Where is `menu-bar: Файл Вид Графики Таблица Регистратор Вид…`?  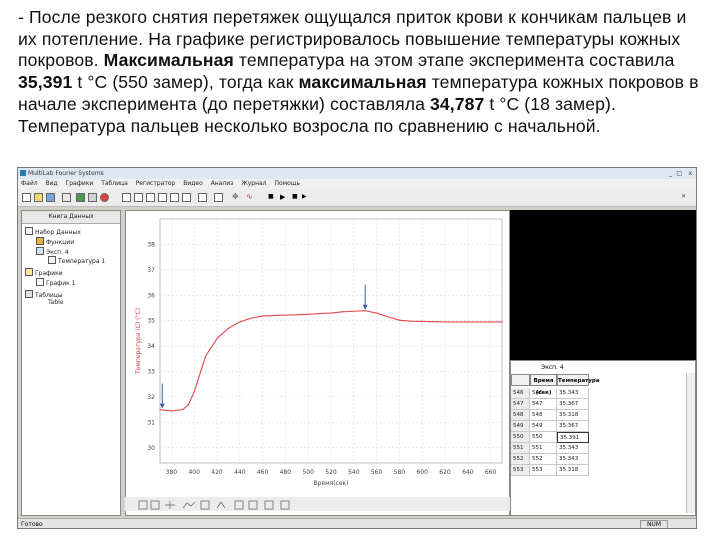
menu-bar: Файл Вид Графики Таблица Регистратор Вид… is located at coordinates (357, 184).